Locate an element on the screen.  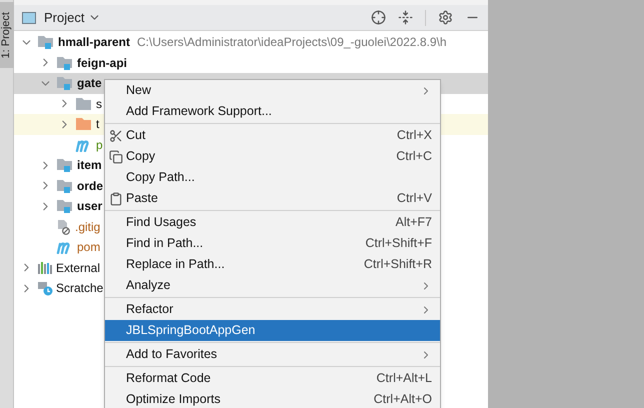
tree-label: item is located at coordinates (89, 165).